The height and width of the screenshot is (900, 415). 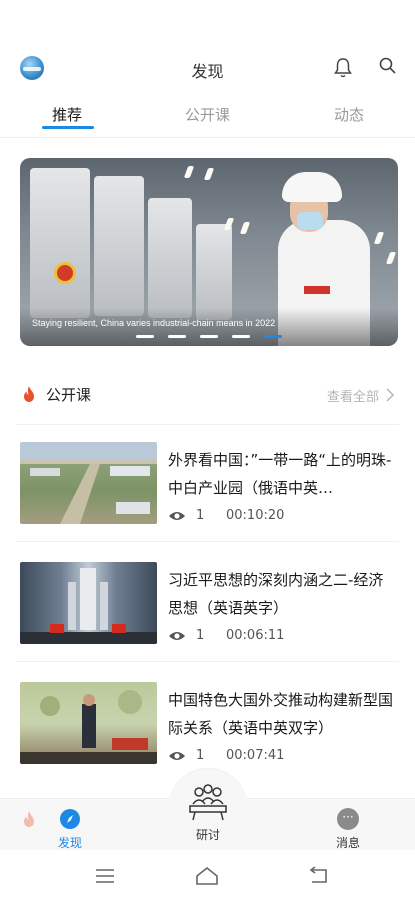 I want to click on chevron-right-icon, so click(x=390, y=395).